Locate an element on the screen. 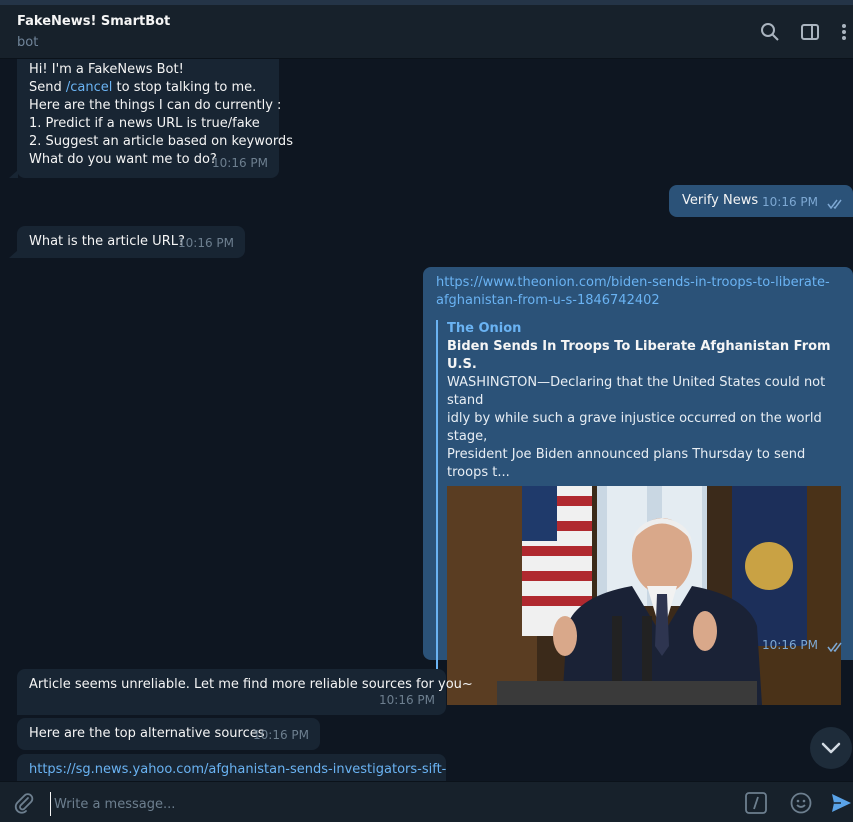 The height and width of the screenshot is (822, 853). message-composer is located at coordinates (426, 801).